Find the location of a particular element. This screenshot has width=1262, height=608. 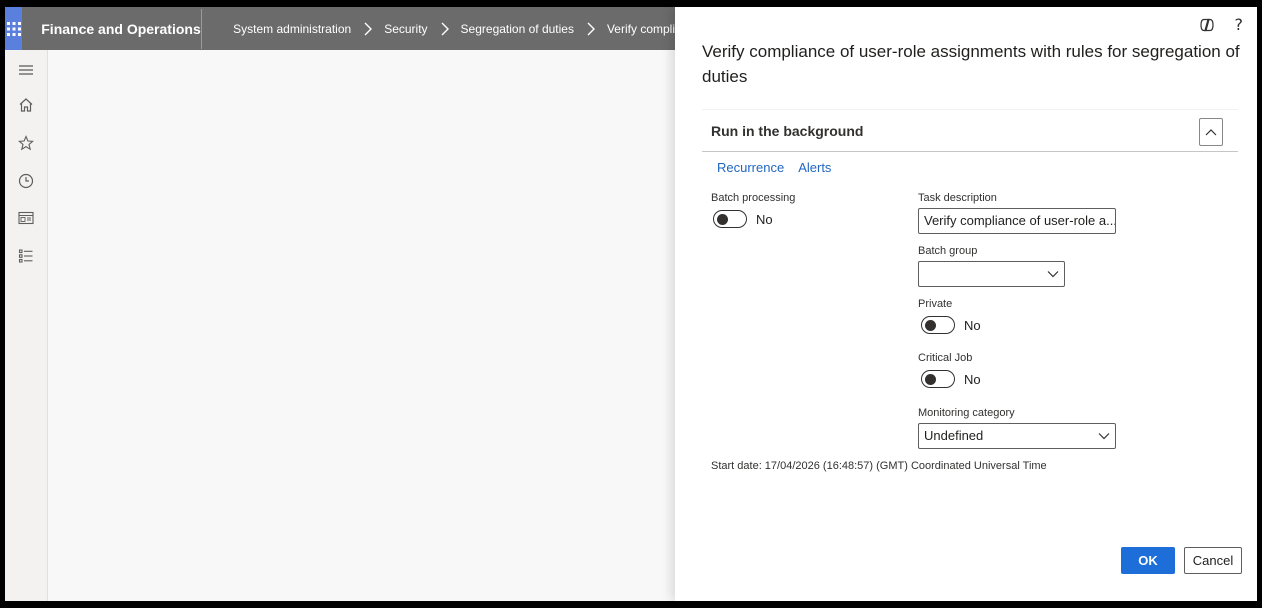

copilot-icon is located at coordinates (1207, 25).